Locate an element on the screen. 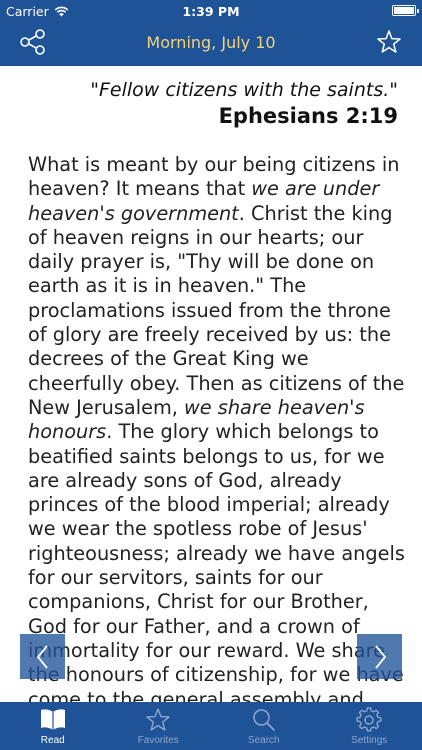  previous-day-button is located at coordinates (42, 656).